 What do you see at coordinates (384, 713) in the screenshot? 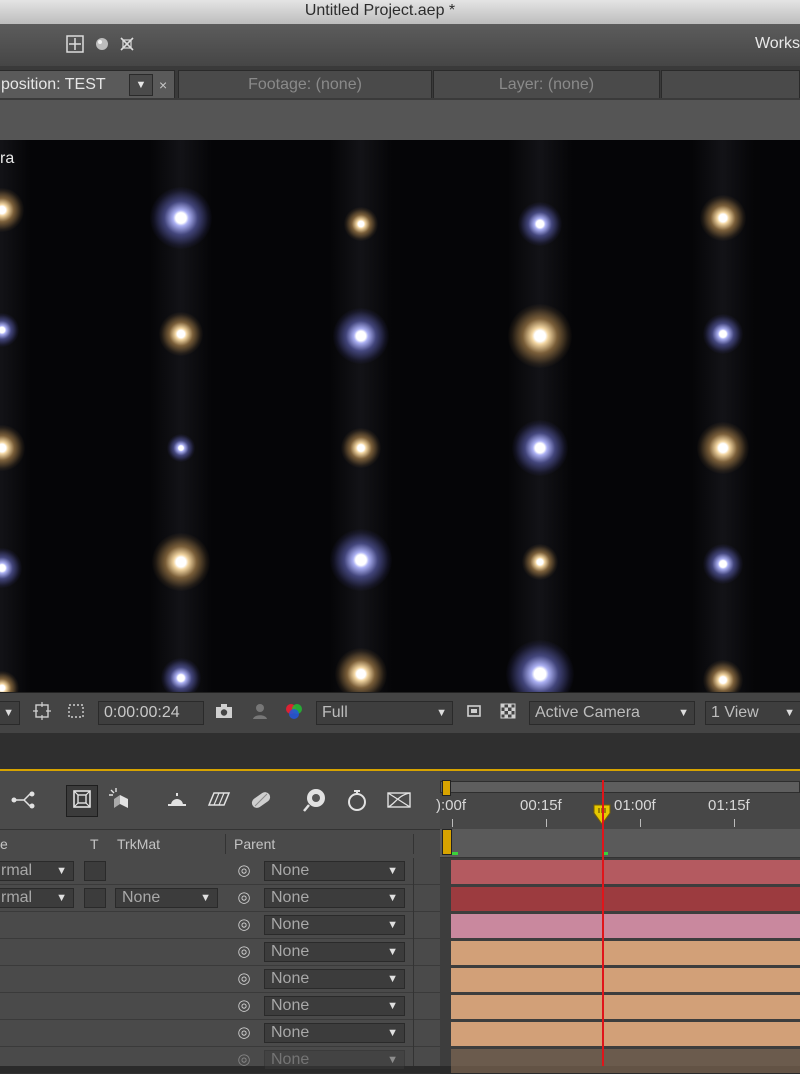
I see `resolution-dropdown: Full ▼` at bounding box center [384, 713].